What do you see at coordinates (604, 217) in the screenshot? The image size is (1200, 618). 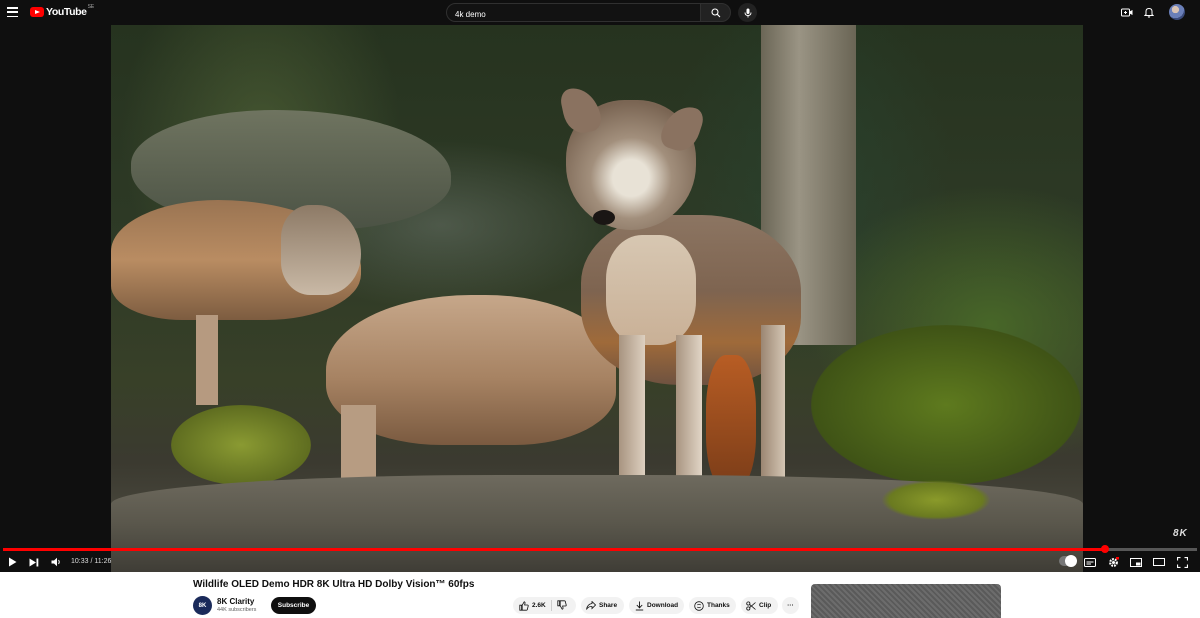 I see `wolf-main-nose` at bounding box center [604, 217].